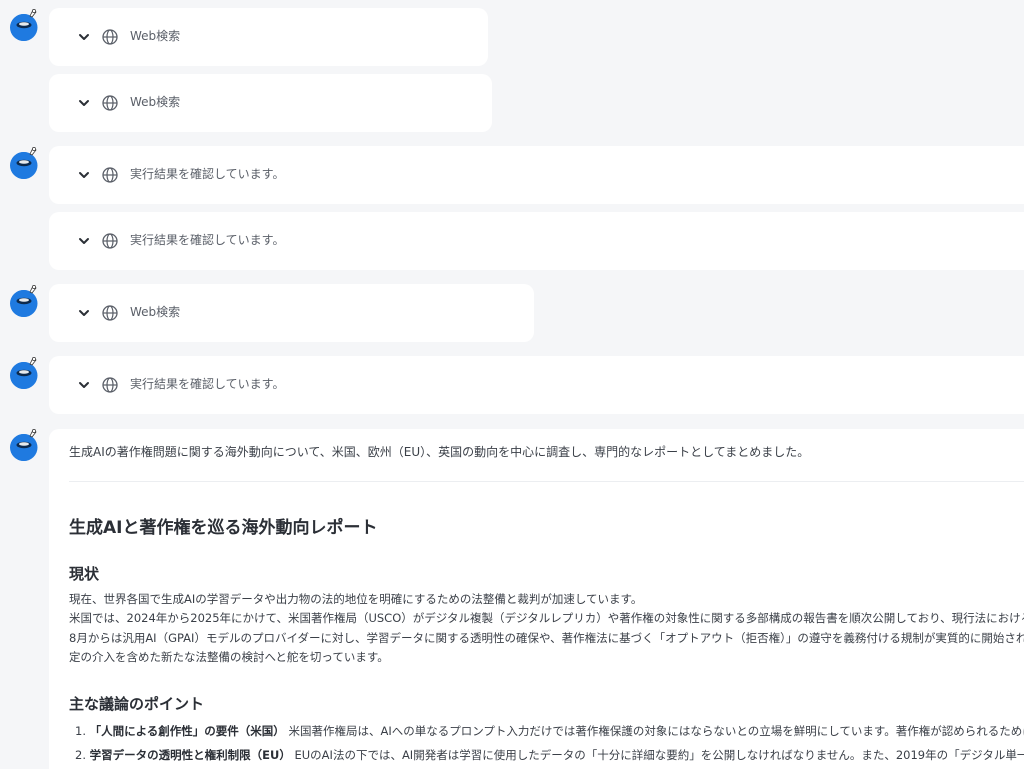  I want to click on list-number: 2., so click(80, 755).